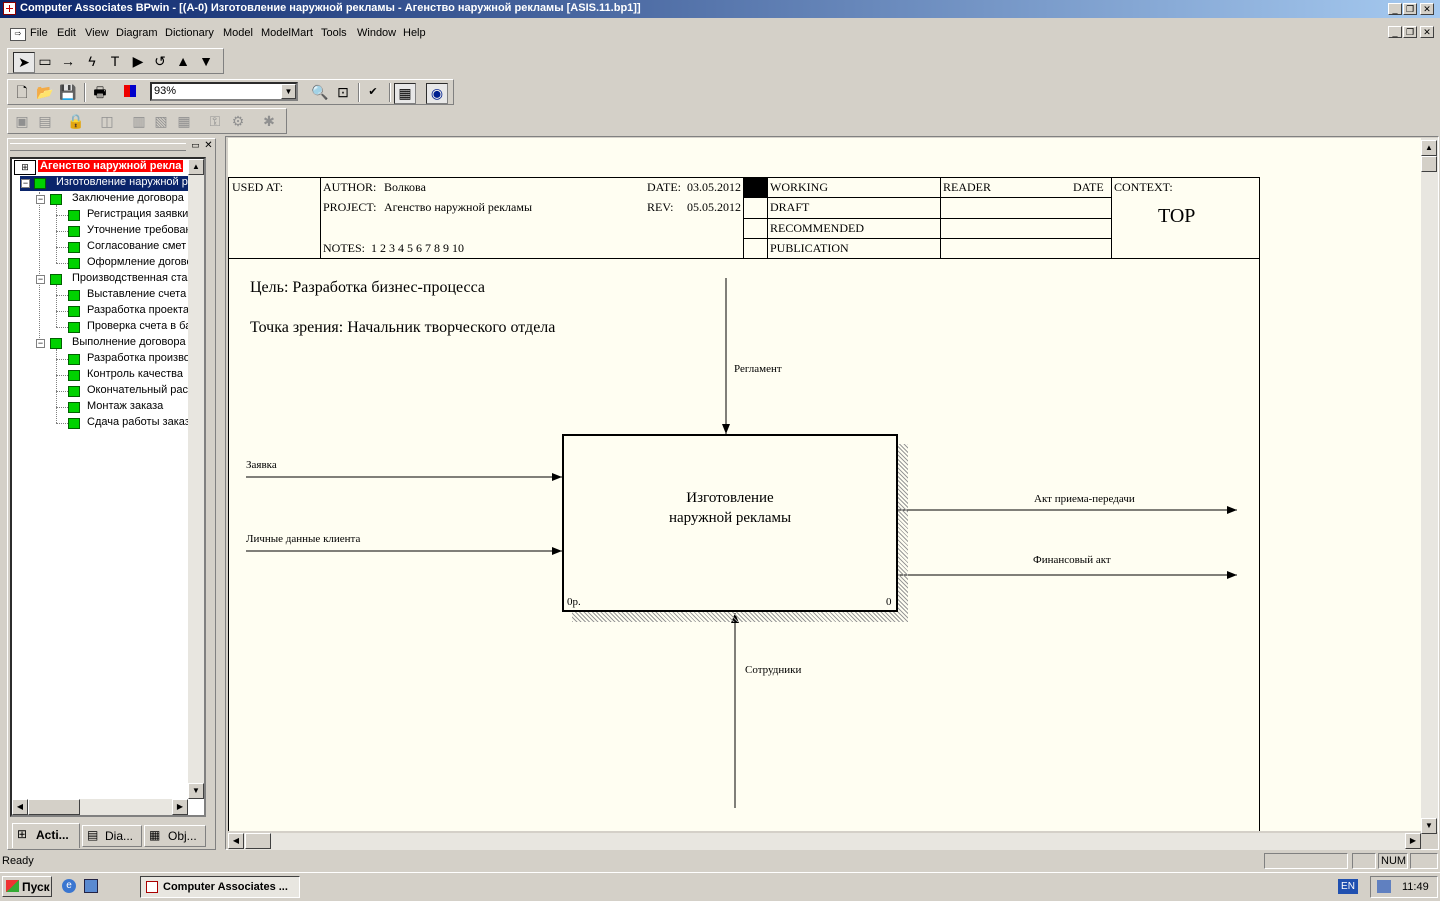  What do you see at coordinates (1084, 499) in the screenshot?
I see `output-label-1: Акт приема-передачи` at bounding box center [1084, 499].